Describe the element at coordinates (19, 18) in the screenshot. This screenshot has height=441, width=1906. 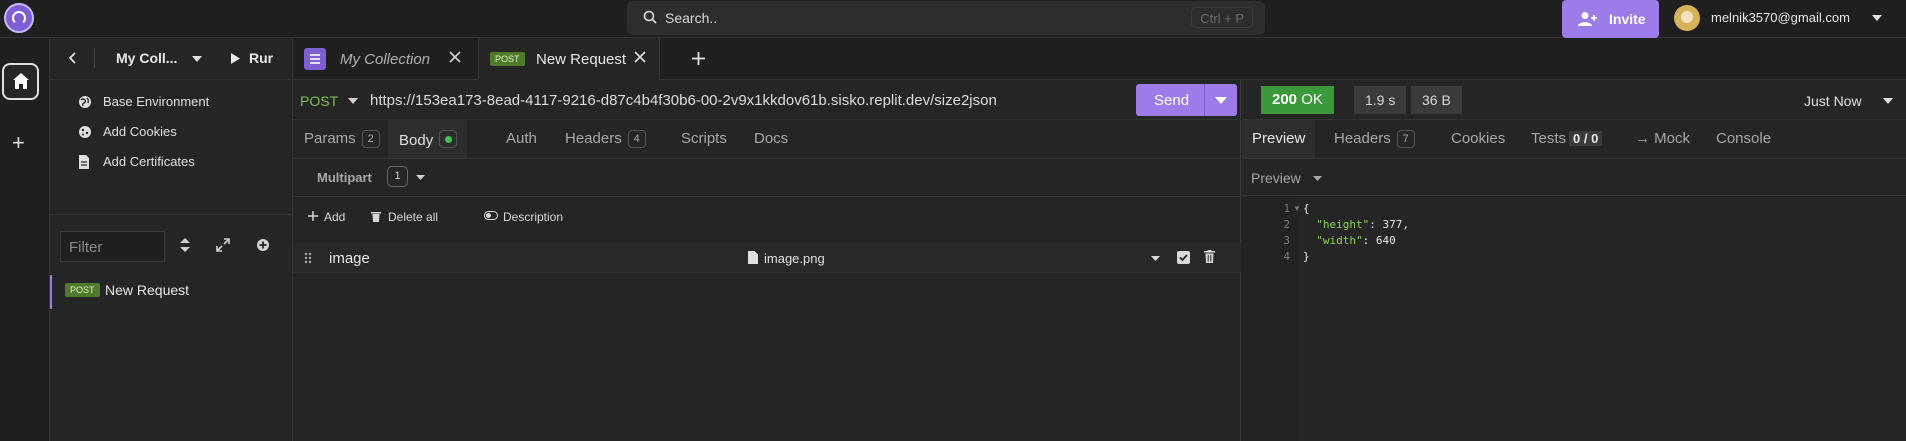
I see `app-logo` at that location.